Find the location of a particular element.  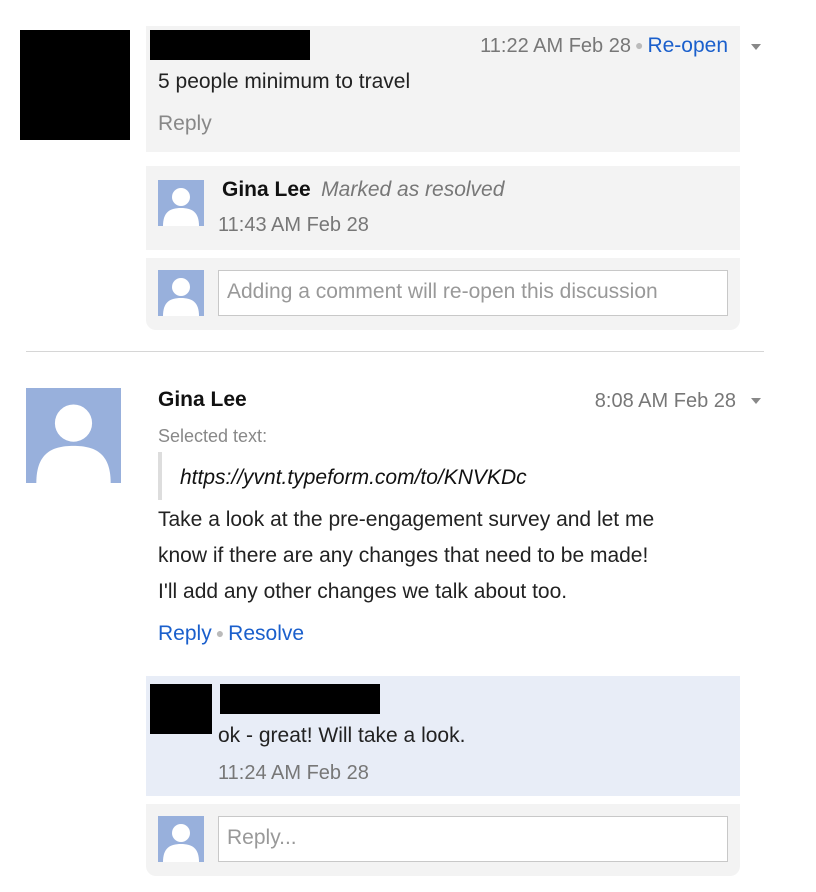

comment-header-meta: 11:22 AM Feb 28 ● Re-open is located at coordinates (604, 46).